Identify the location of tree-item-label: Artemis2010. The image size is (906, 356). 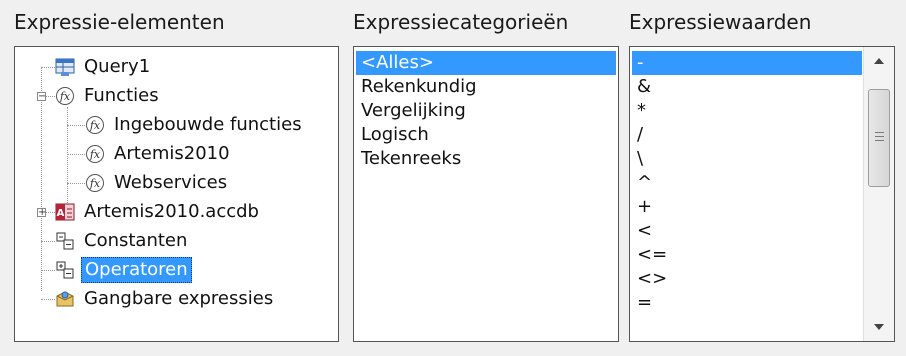
(172, 153).